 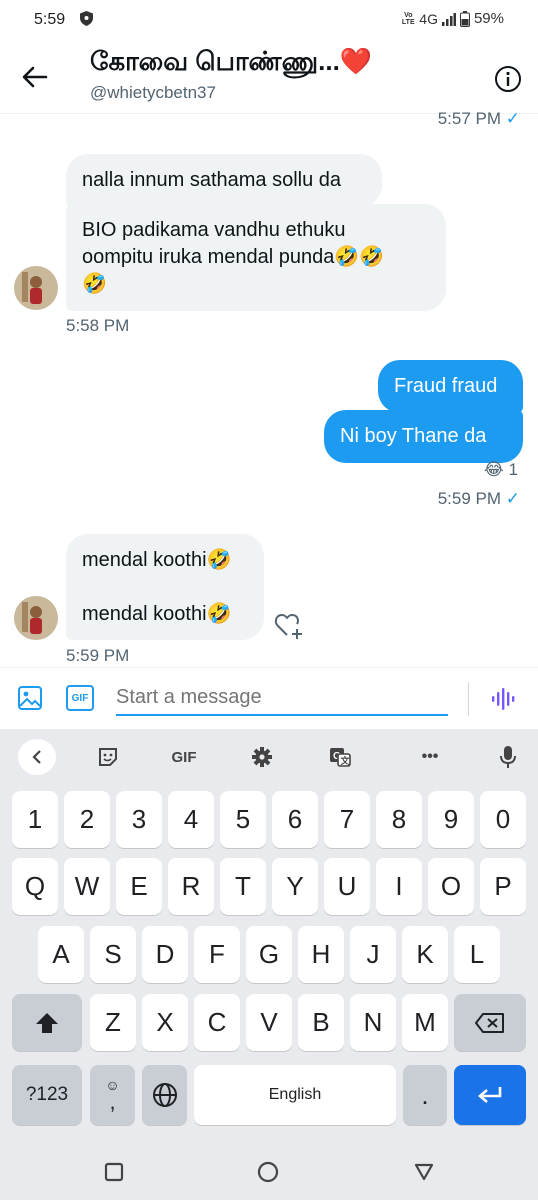 I want to click on conversation-header: கோவை பொண்ணு...❤️ @whietycbetn37, so click(x=269, y=77).